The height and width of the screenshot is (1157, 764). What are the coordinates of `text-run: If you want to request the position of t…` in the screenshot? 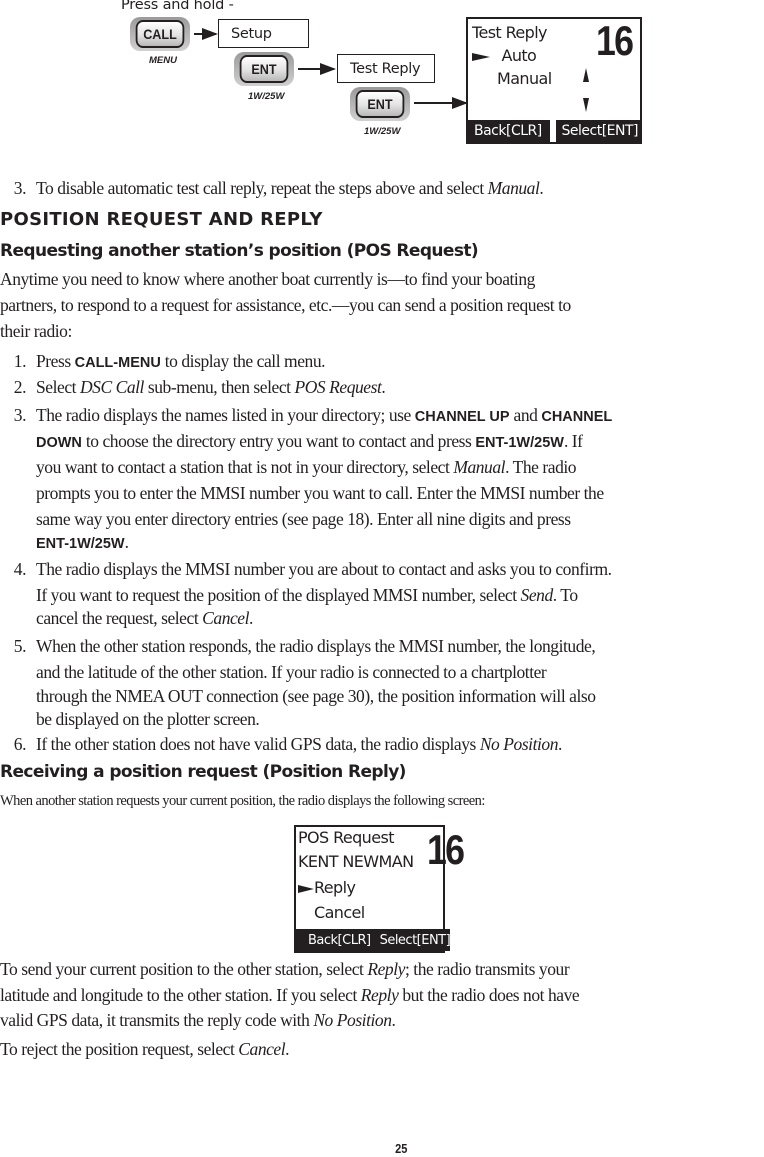 It's located at (278, 595).